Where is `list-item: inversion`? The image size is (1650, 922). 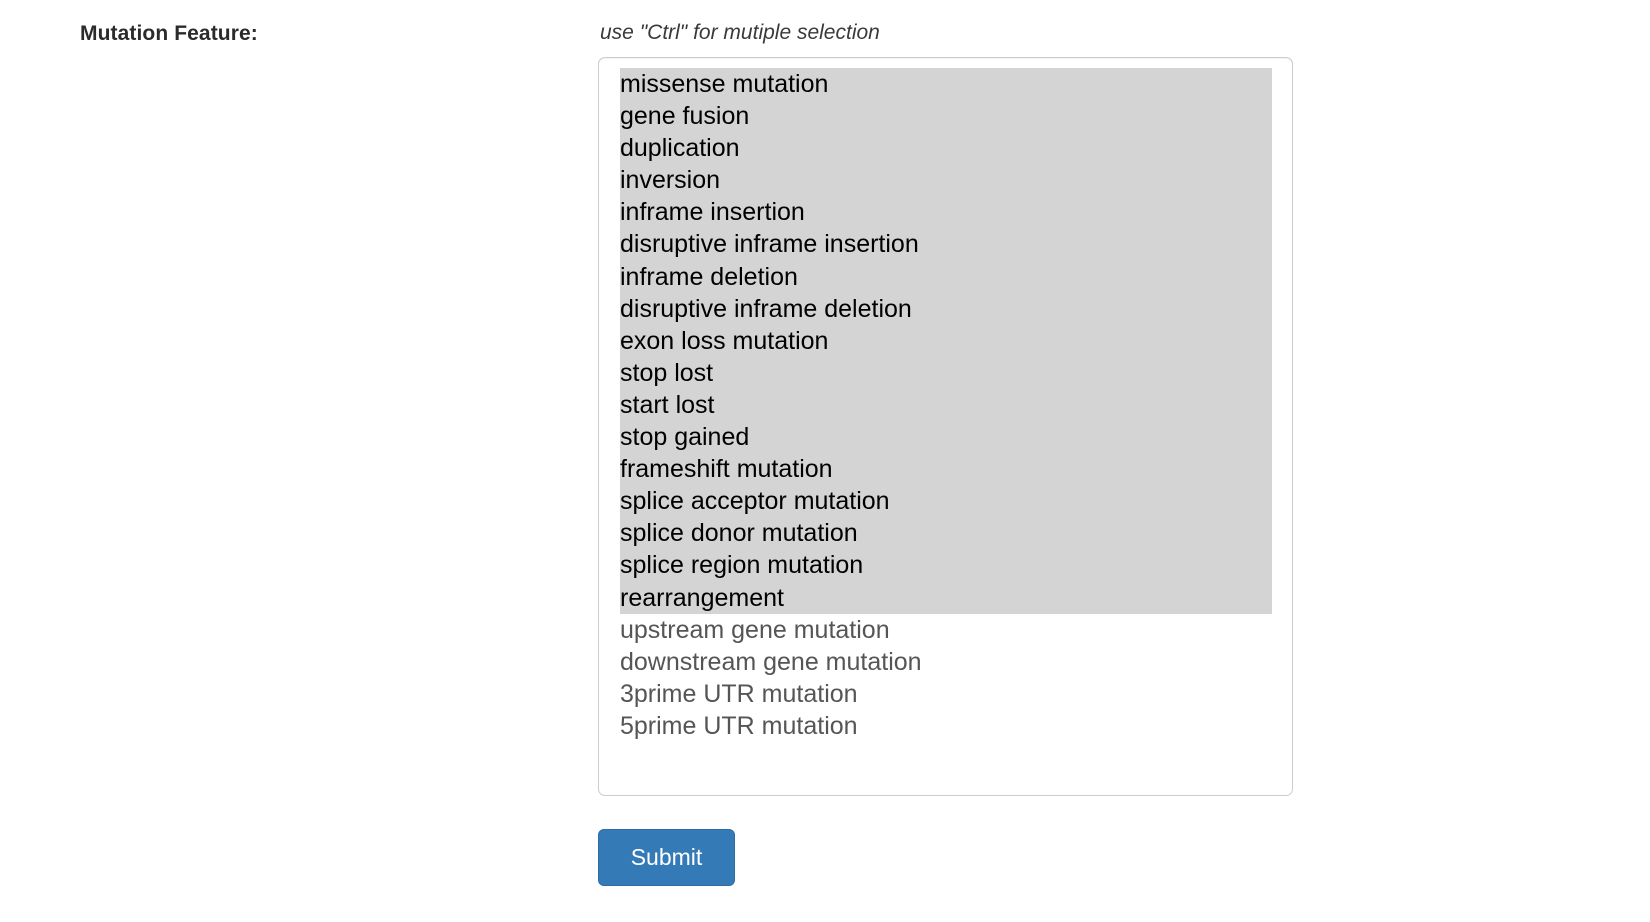 list-item: inversion is located at coordinates (946, 180).